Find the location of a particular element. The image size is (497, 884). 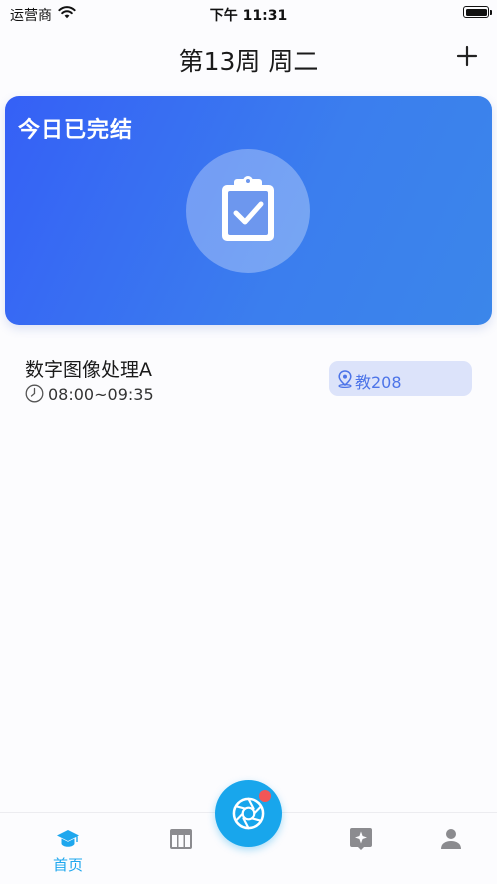

tab-schedule is located at coordinates (181, 848).